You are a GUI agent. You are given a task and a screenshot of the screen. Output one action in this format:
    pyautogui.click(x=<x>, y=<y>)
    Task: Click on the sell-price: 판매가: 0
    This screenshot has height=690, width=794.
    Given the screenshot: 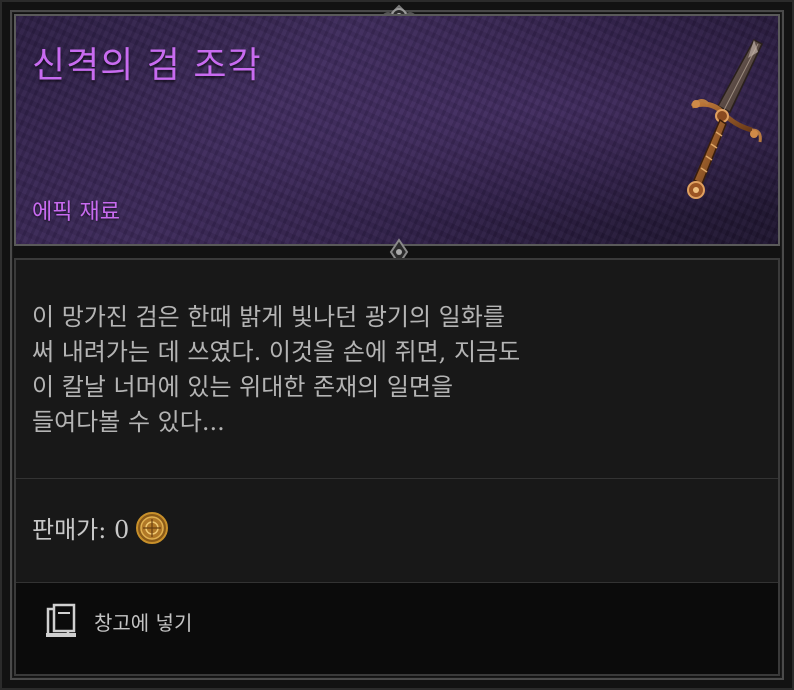 What is the action you would take?
    pyautogui.click(x=100, y=527)
    